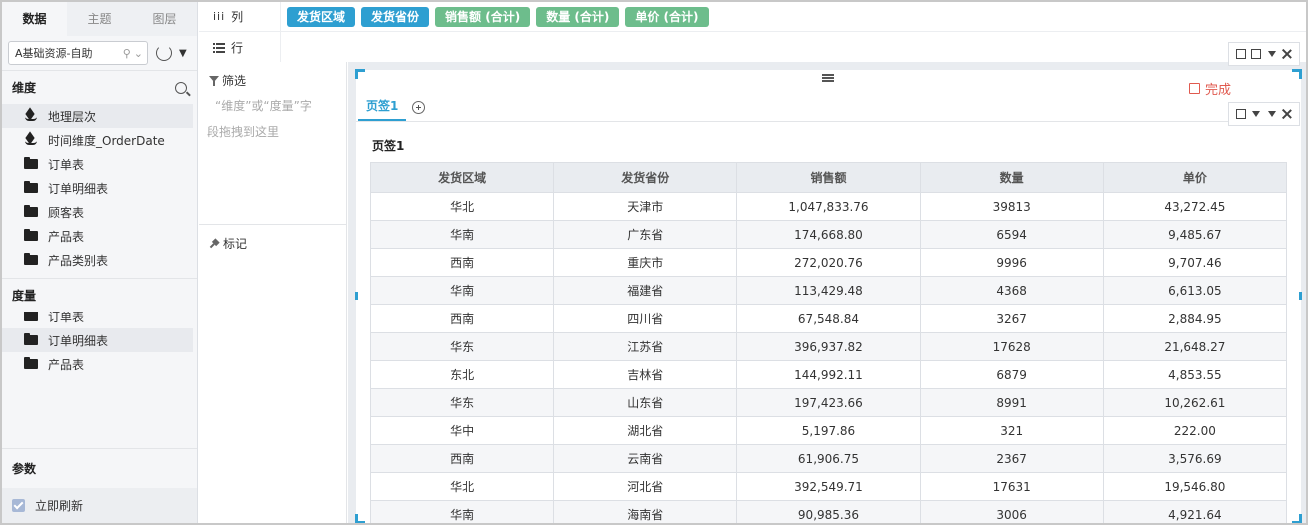  Describe the element at coordinates (829, 206) in the screenshot. I see `table-row: 华北 天津市 1,047,833.76 39813 43,272.45` at that location.